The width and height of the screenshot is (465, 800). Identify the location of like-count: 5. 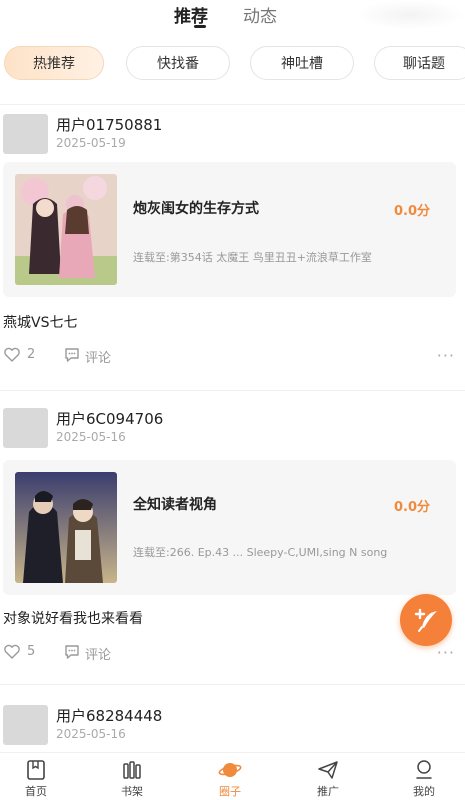
(31, 651).